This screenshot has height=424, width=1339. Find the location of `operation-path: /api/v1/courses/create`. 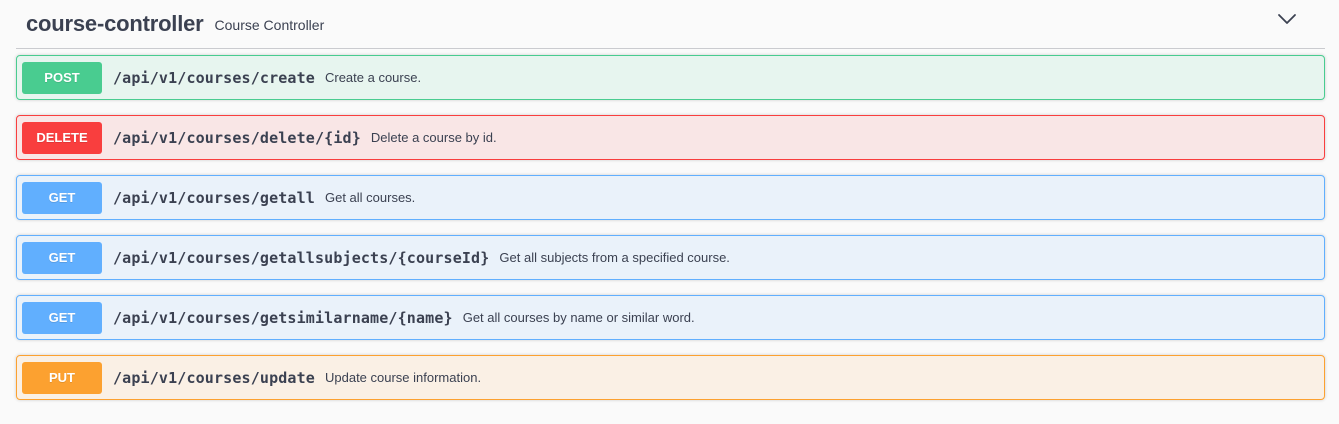

operation-path: /api/v1/courses/create is located at coordinates (214, 77).